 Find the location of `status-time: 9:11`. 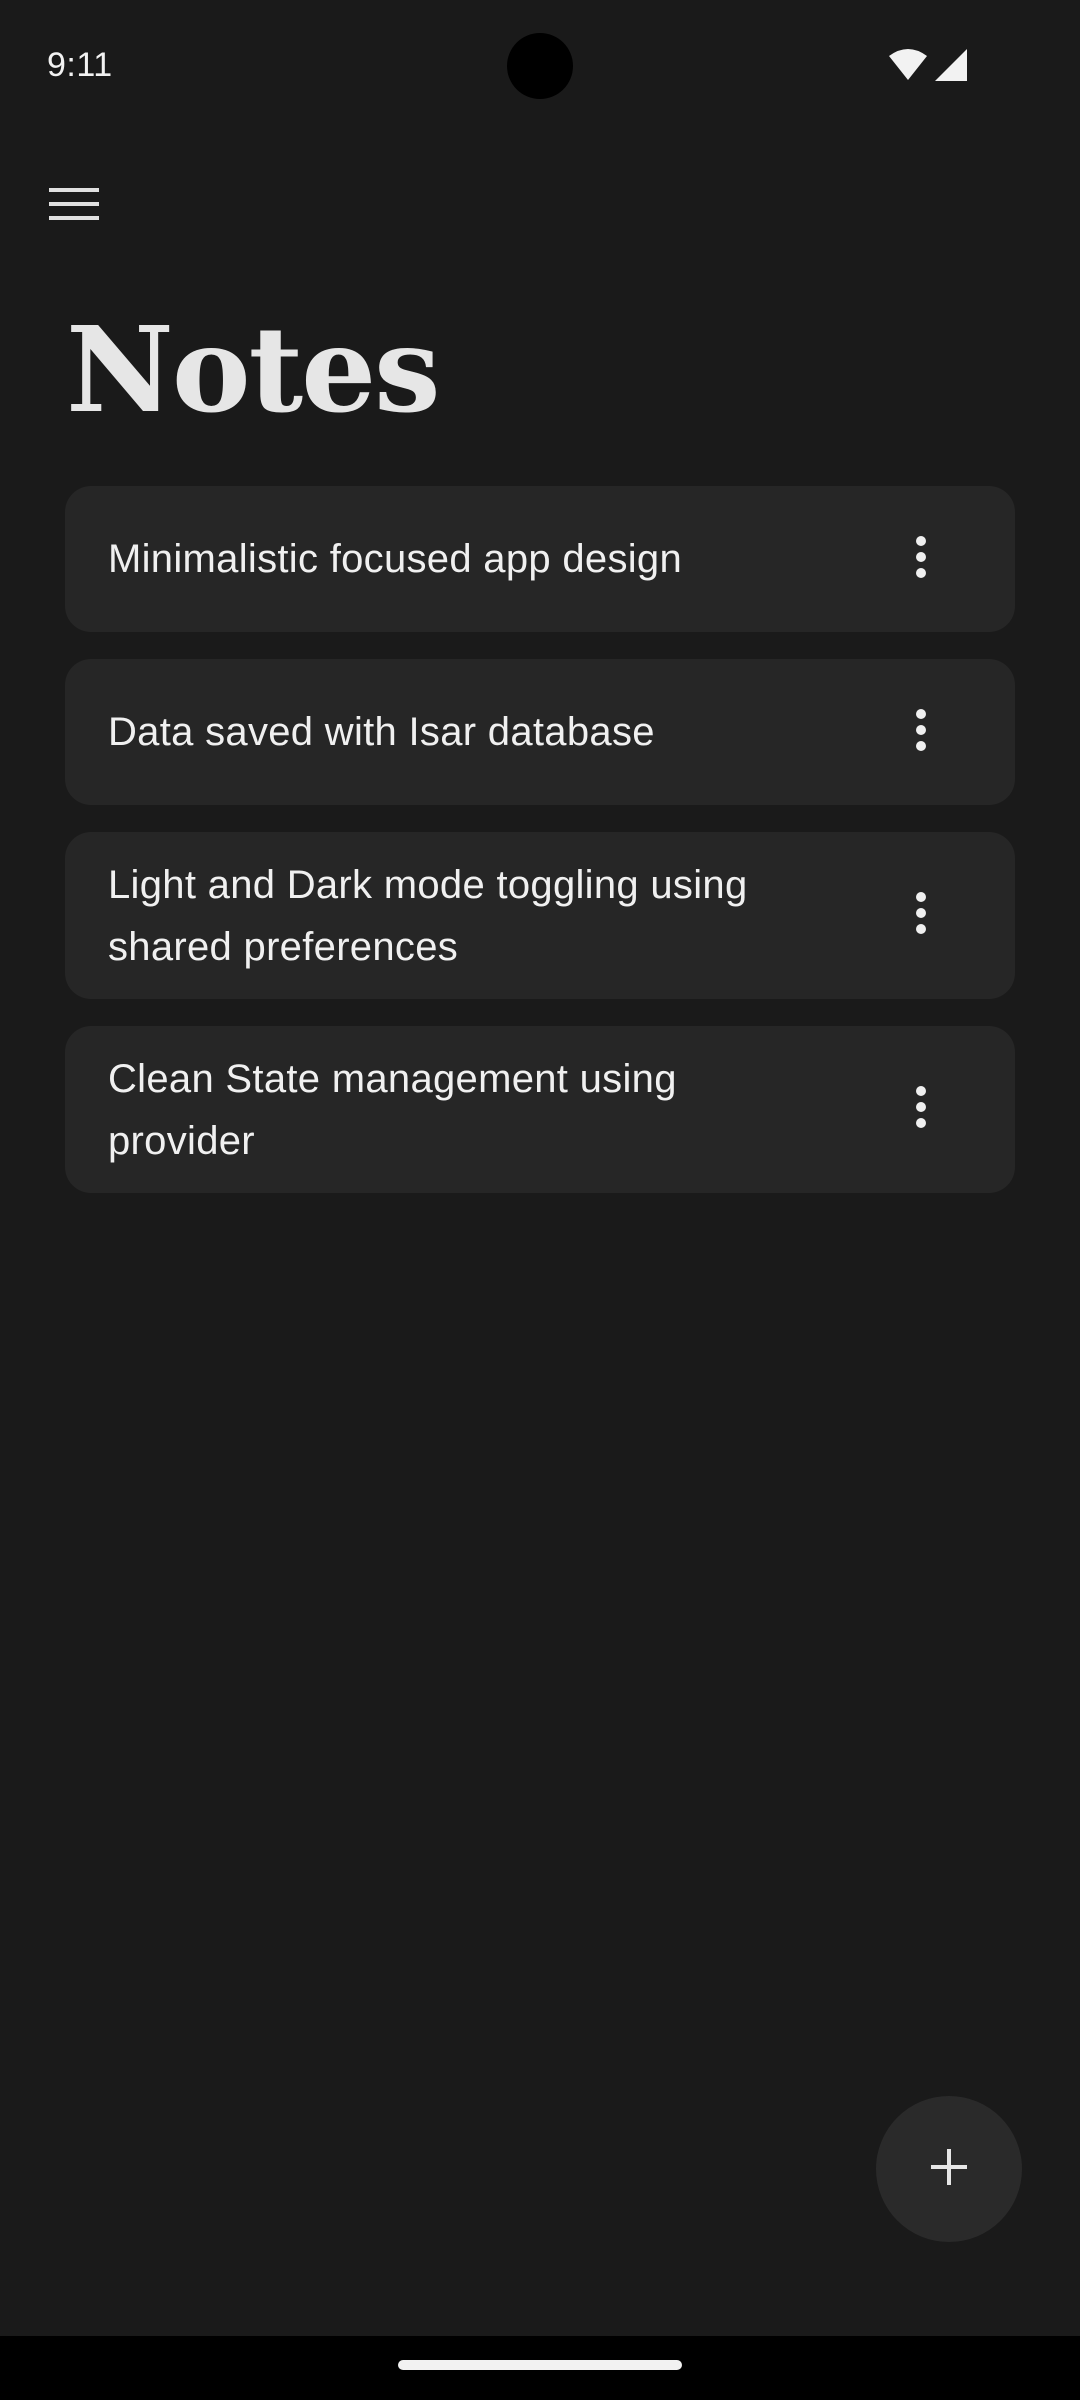

status-time: 9:11 is located at coordinates (80, 65).